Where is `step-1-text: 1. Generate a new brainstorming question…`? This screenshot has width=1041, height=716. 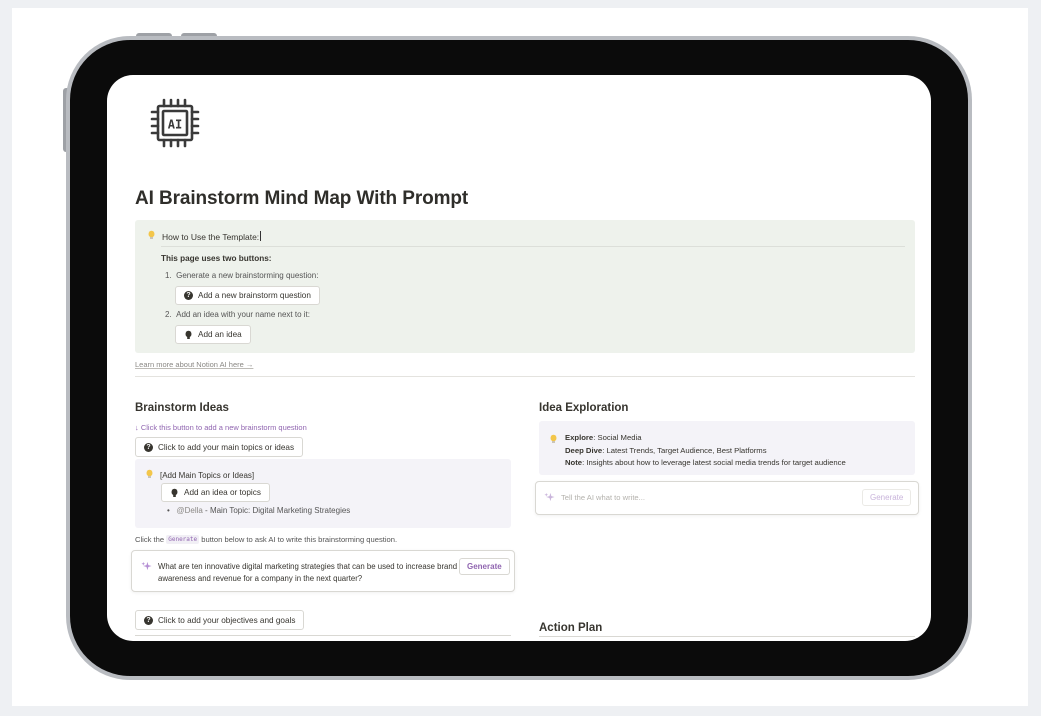
step-1-text: 1. Generate a new brainstorming question… is located at coordinates (241, 275).